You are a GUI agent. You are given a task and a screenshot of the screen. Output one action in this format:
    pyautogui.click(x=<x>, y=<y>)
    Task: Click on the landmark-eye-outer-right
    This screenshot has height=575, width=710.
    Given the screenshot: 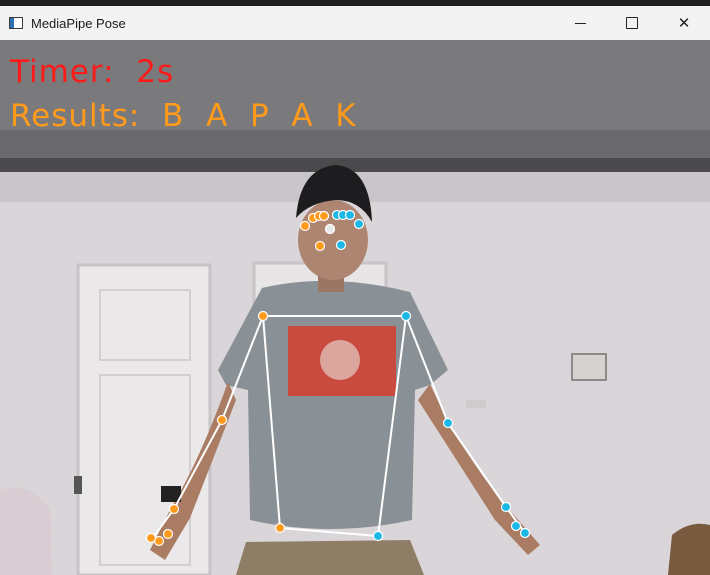 What is the action you would take?
    pyautogui.click(x=350, y=215)
    